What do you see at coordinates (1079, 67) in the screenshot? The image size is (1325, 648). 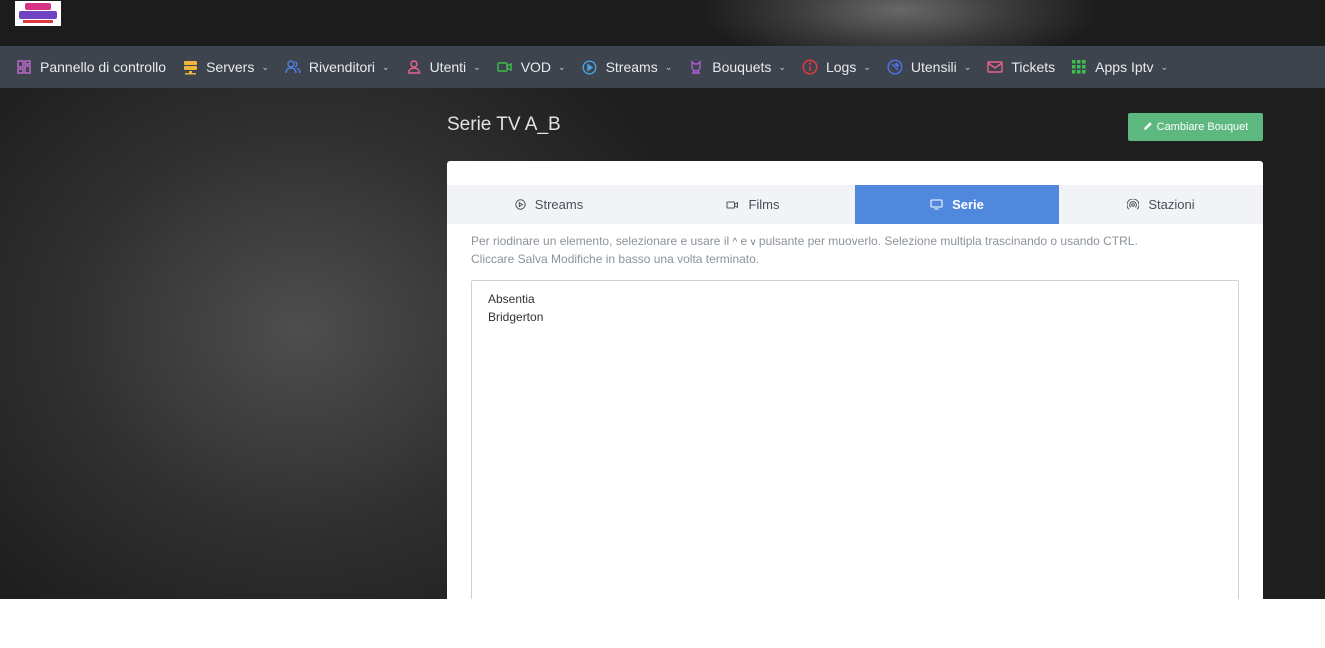 I see `grid-icon` at bounding box center [1079, 67].